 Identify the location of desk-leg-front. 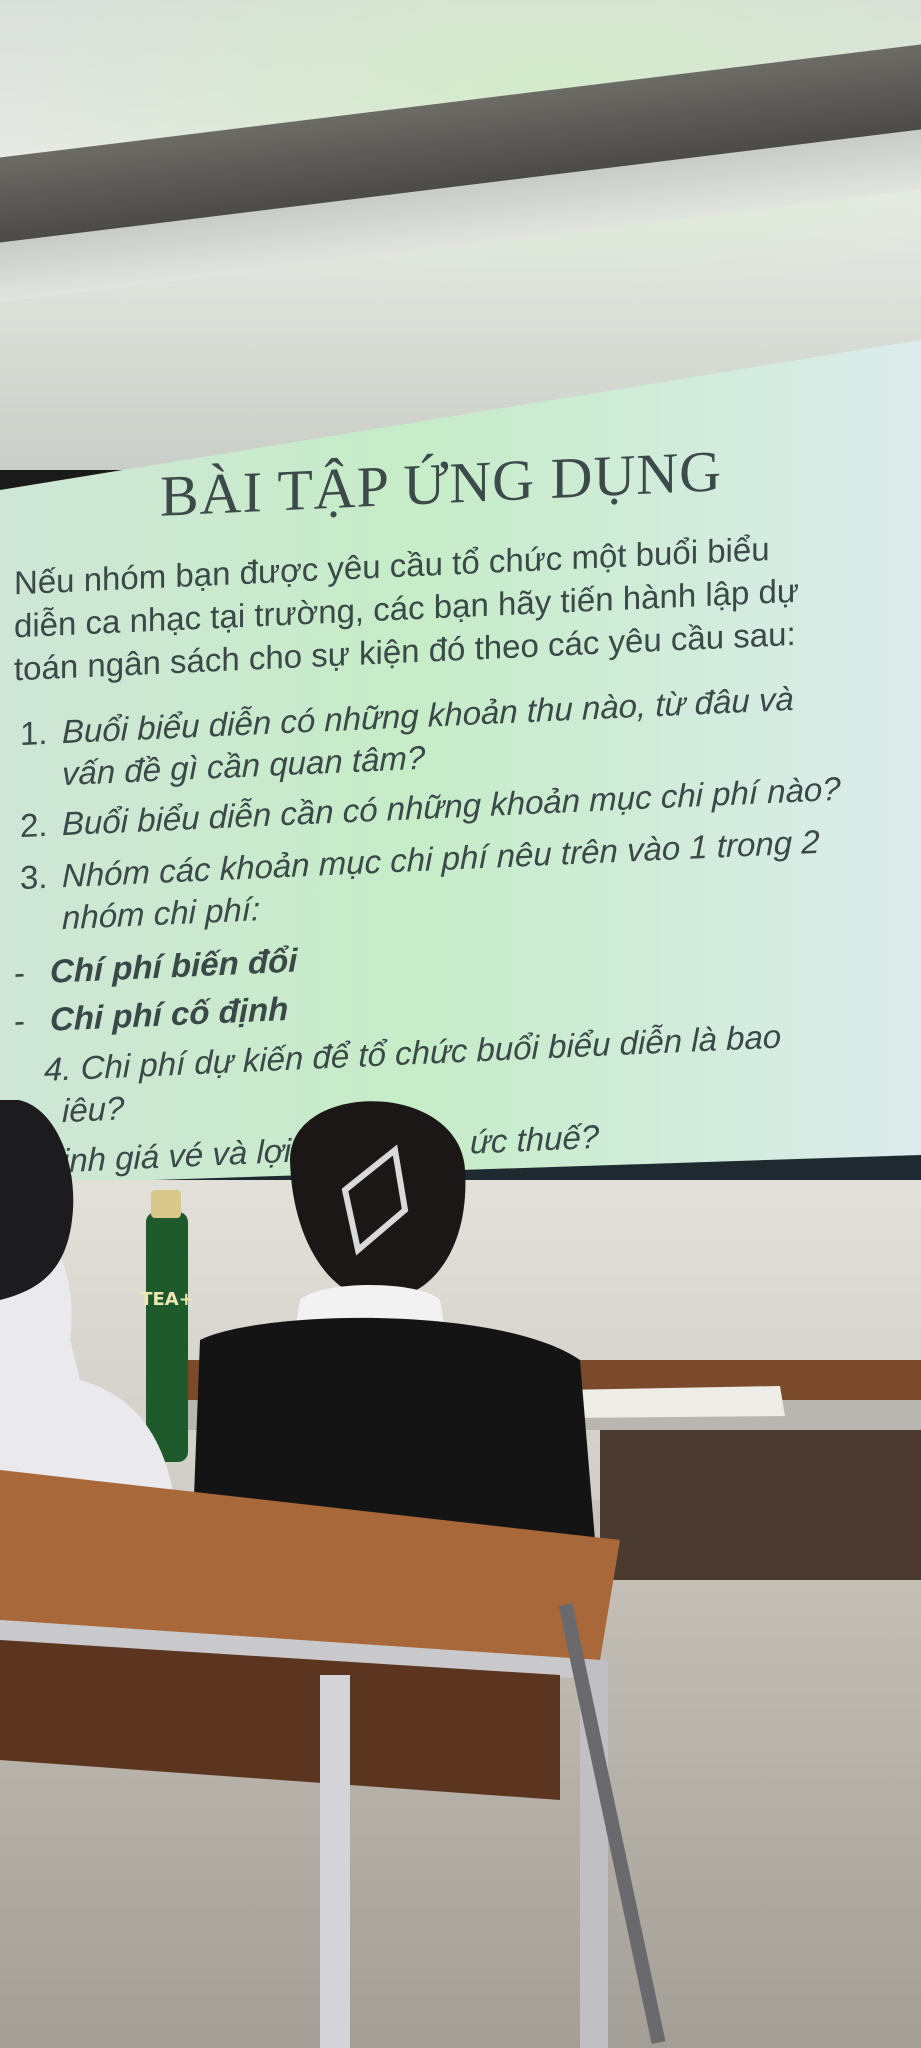
(335, 1861).